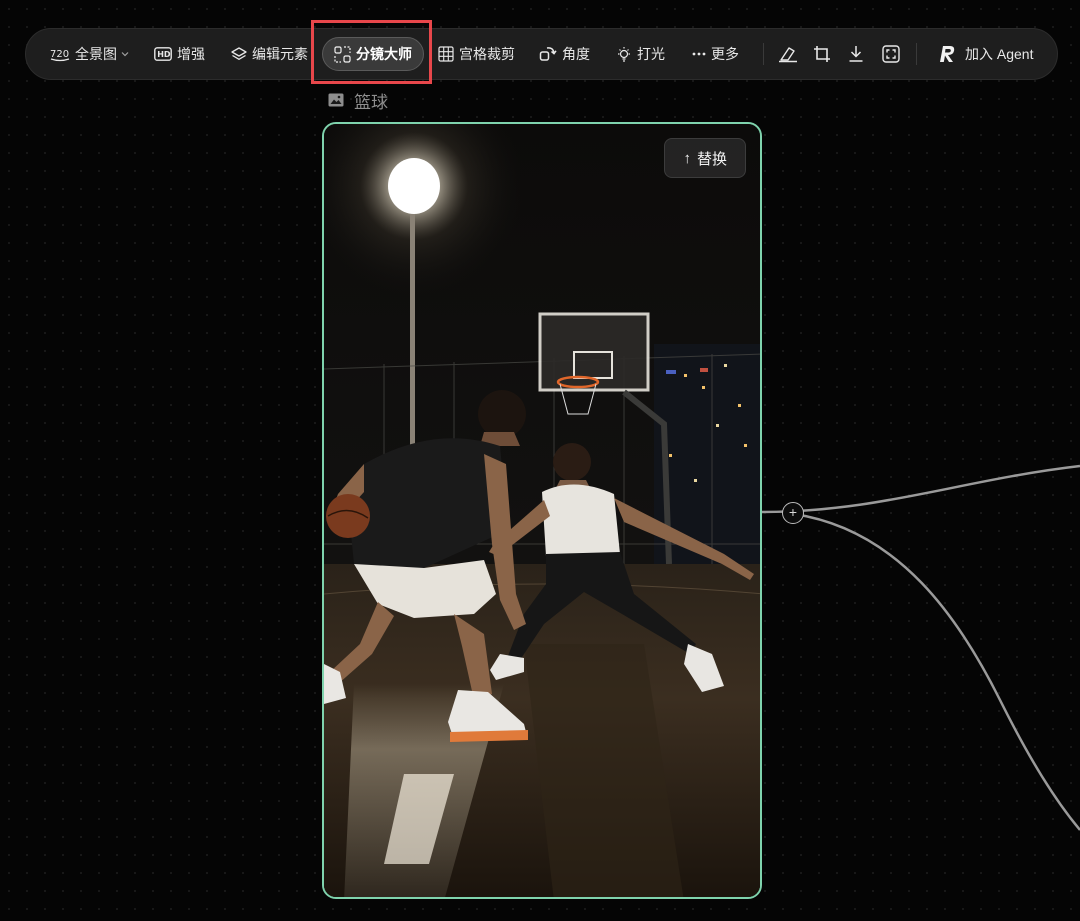  I want to click on grid-crop-button: 宫格裁剪, so click(476, 54).